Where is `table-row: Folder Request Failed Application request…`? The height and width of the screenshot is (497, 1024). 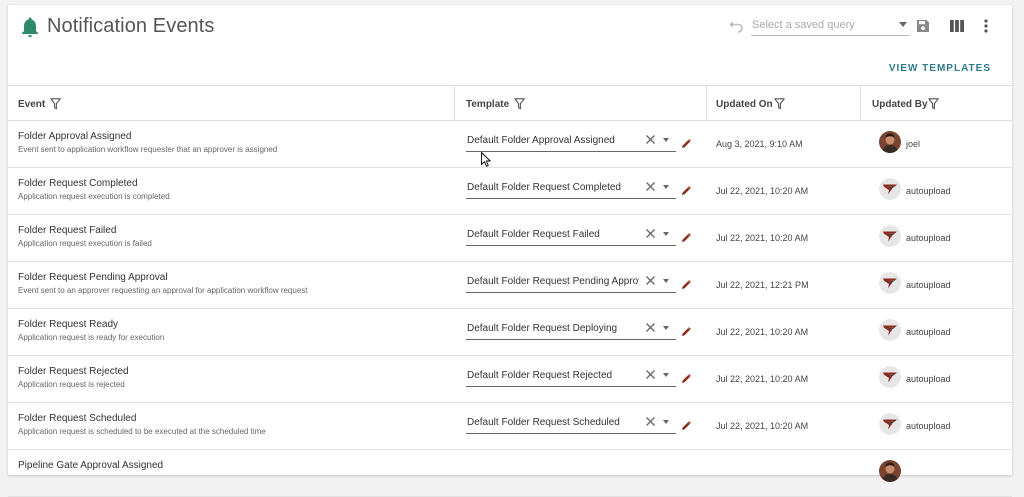 table-row: Folder Request Failed Application request… is located at coordinates (510, 238).